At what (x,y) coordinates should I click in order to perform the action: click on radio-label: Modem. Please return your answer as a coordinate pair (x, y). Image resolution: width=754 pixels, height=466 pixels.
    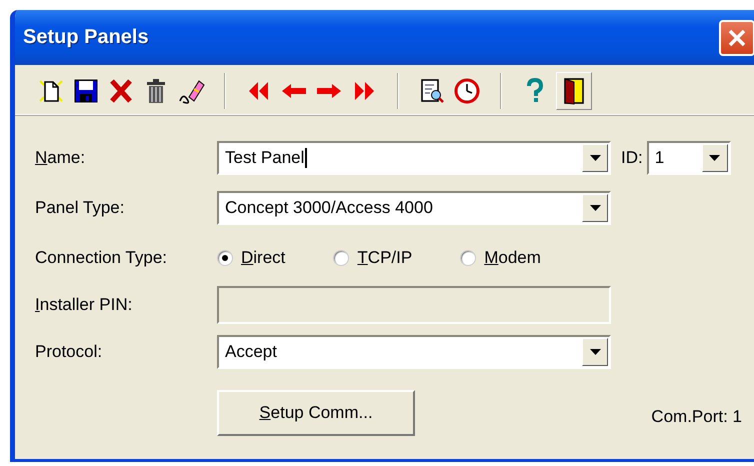
    Looking at the image, I should click on (512, 258).